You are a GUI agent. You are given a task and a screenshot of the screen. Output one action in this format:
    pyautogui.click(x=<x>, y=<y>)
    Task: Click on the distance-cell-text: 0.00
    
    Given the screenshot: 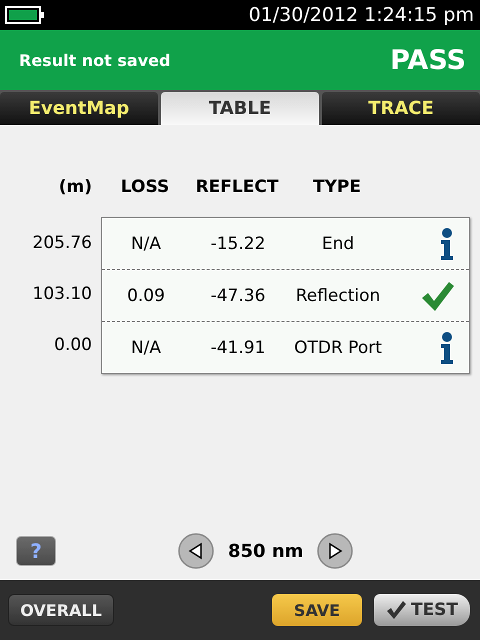 What is the action you would take?
    pyautogui.click(x=72, y=345)
    